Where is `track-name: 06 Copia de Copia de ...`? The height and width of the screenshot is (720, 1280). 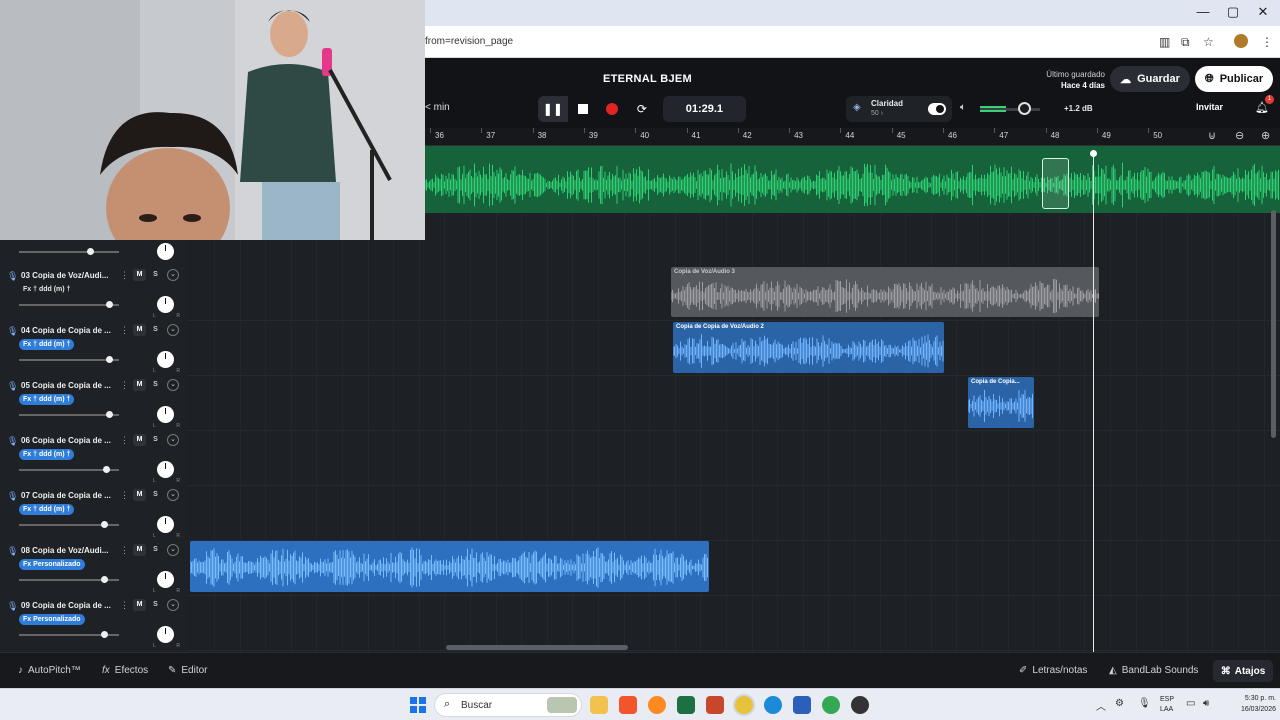 track-name: 06 Copia de Copia de ... is located at coordinates (71, 440).